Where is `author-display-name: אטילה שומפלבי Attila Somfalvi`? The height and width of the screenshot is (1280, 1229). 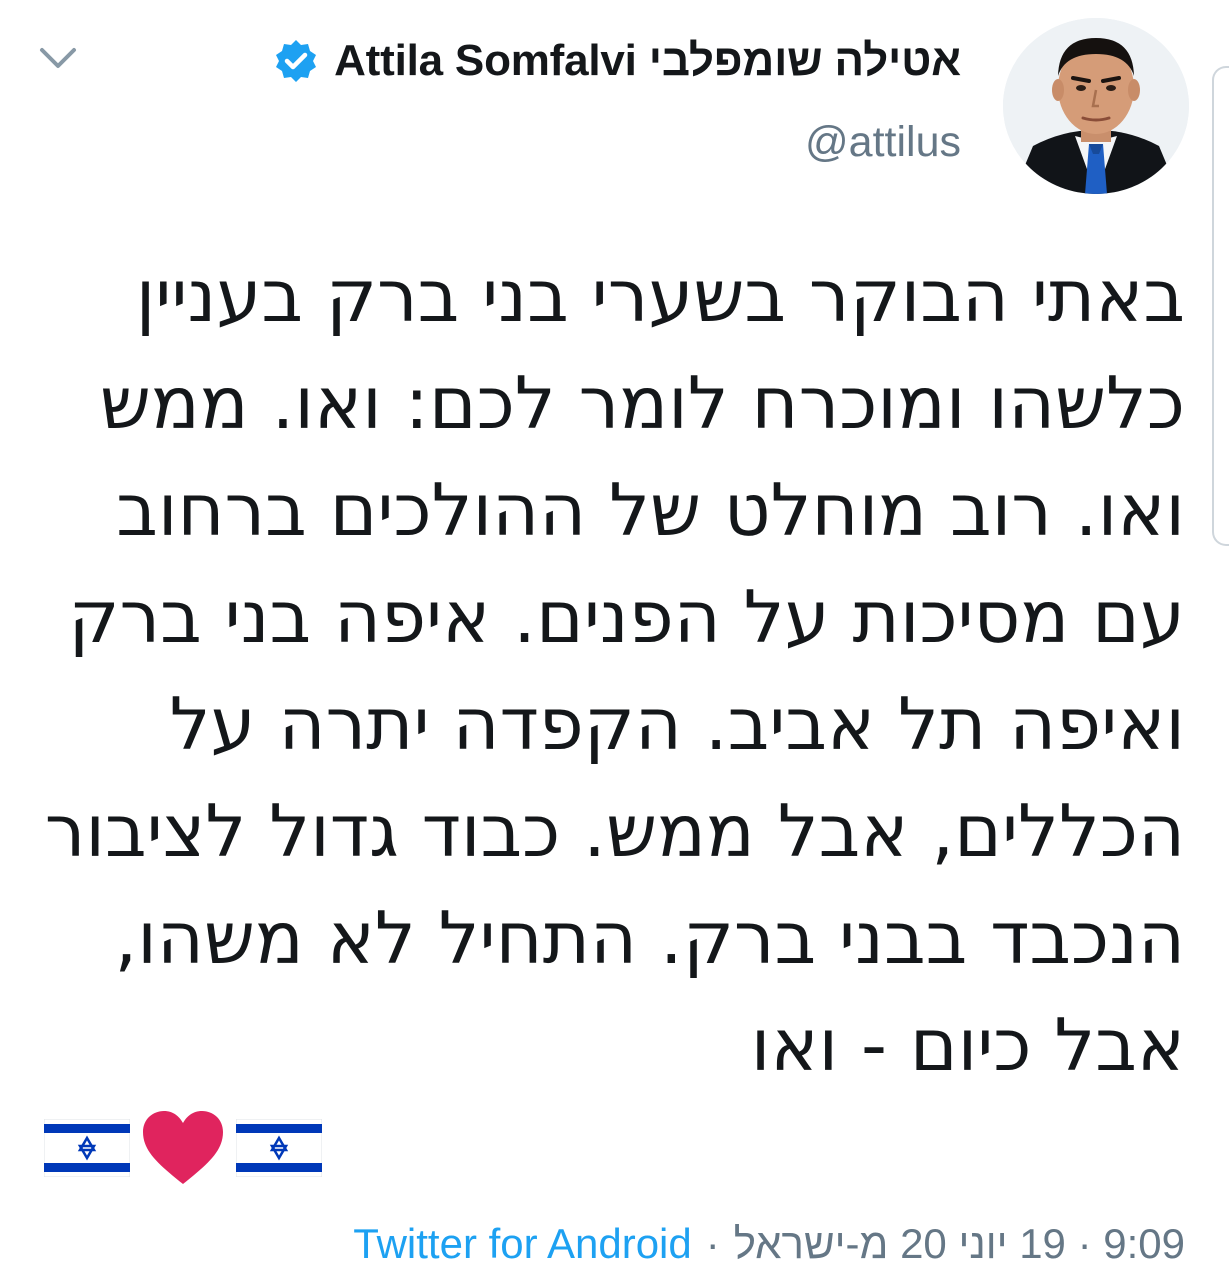 author-display-name: אטילה שומפלבי Attila Somfalvi is located at coordinates (647, 61).